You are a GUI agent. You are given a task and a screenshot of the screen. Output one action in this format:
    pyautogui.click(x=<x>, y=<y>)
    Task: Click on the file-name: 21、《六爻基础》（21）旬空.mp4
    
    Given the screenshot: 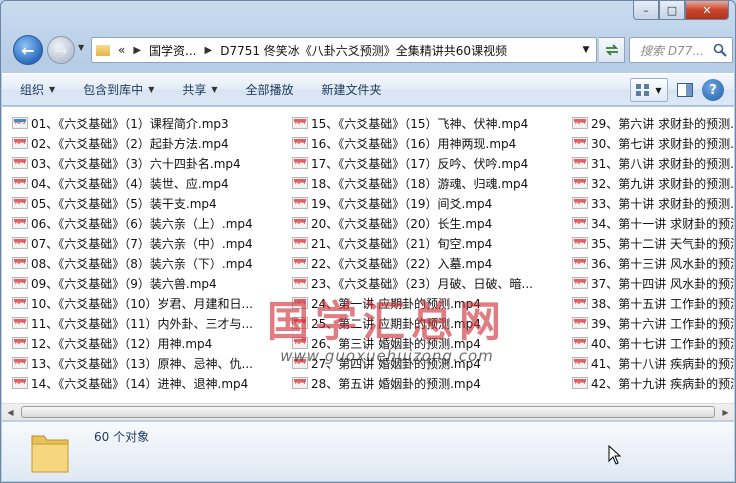 What is the action you would take?
    pyautogui.click(x=402, y=243)
    